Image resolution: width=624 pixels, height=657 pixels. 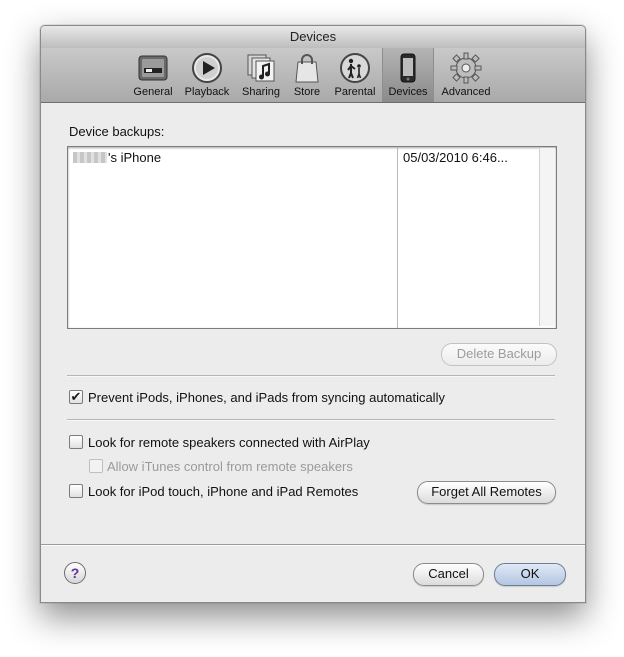 I want to click on tab-label: Store, so click(x=307, y=92).